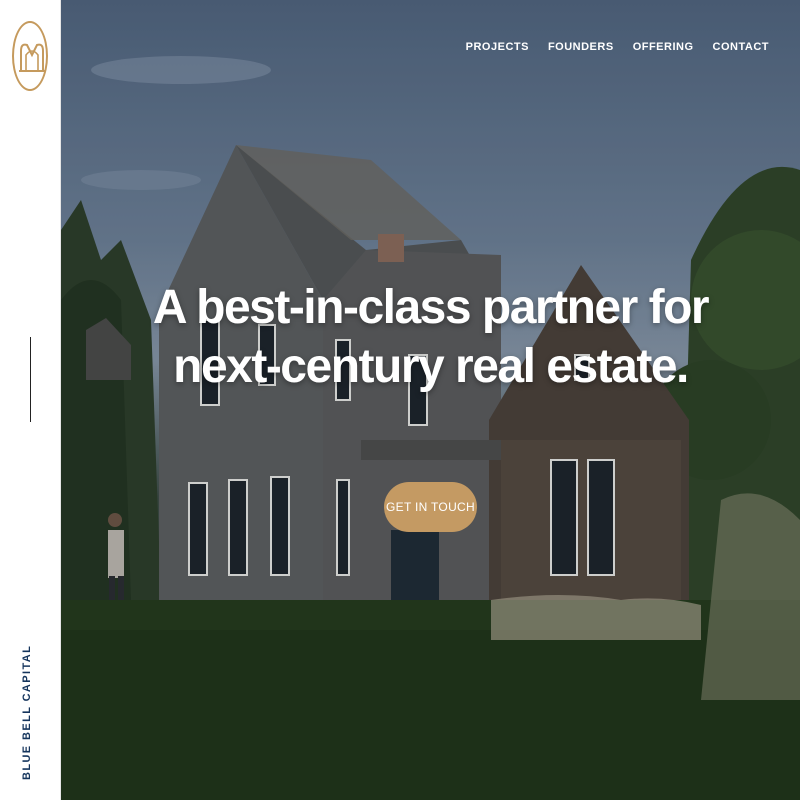 This screenshot has width=800, height=800. What do you see at coordinates (497, 47) in the screenshot?
I see `nav-item-projects: PROJECTS` at bounding box center [497, 47].